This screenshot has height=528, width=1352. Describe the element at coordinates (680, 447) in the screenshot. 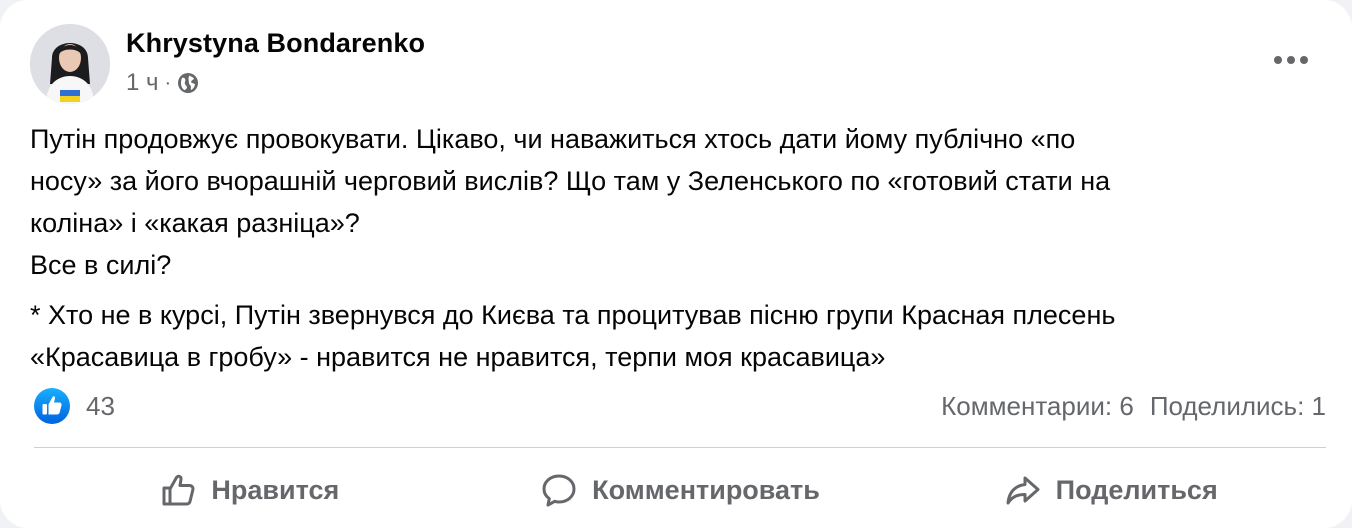

I see `divider` at that location.